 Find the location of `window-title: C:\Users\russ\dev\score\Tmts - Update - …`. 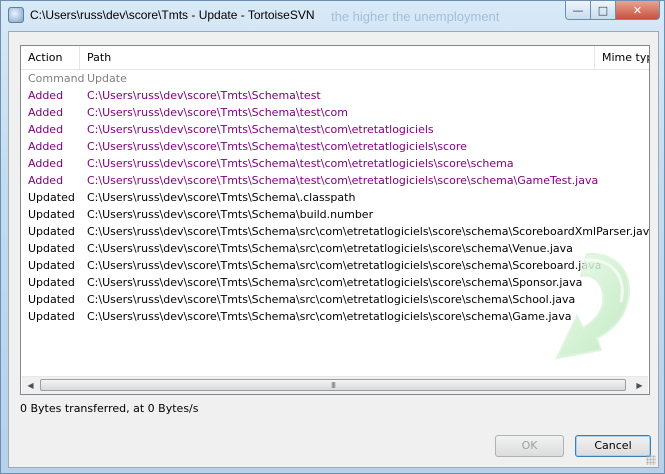

window-title: C:\Users\russ\dev\score\Tmts - Update - … is located at coordinates (172, 15).